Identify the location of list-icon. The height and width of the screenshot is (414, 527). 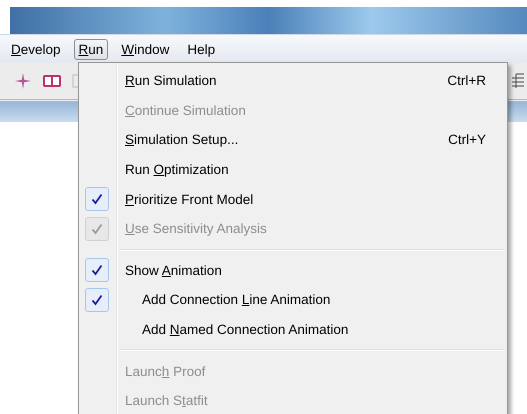
(518, 81).